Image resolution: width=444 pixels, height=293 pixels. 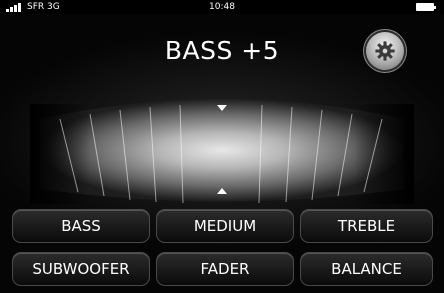 I want to click on settings-button, so click(x=385, y=51).